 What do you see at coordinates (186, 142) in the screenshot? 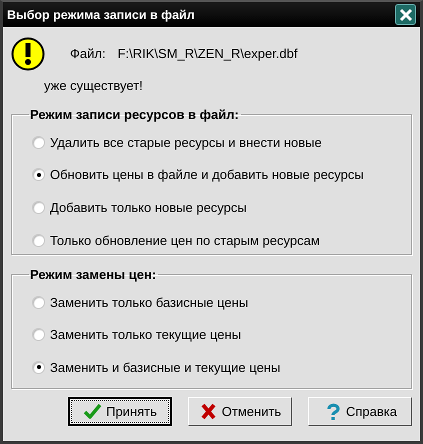
I see `option-label: Удалить все старые ресурсы и внести новые` at bounding box center [186, 142].